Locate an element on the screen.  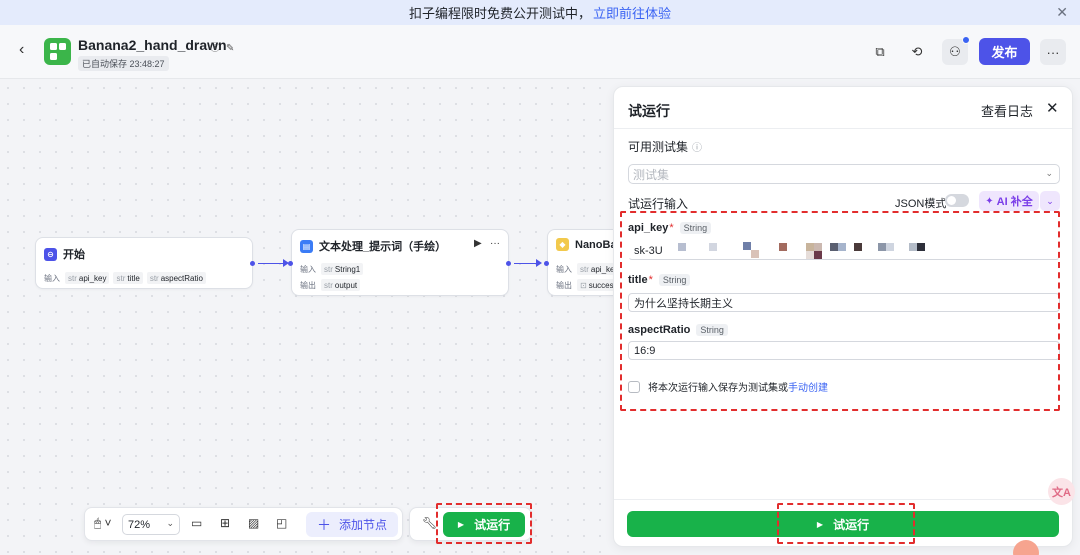
json-mode-label: JSON模式 is located at coordinates (921, 204).